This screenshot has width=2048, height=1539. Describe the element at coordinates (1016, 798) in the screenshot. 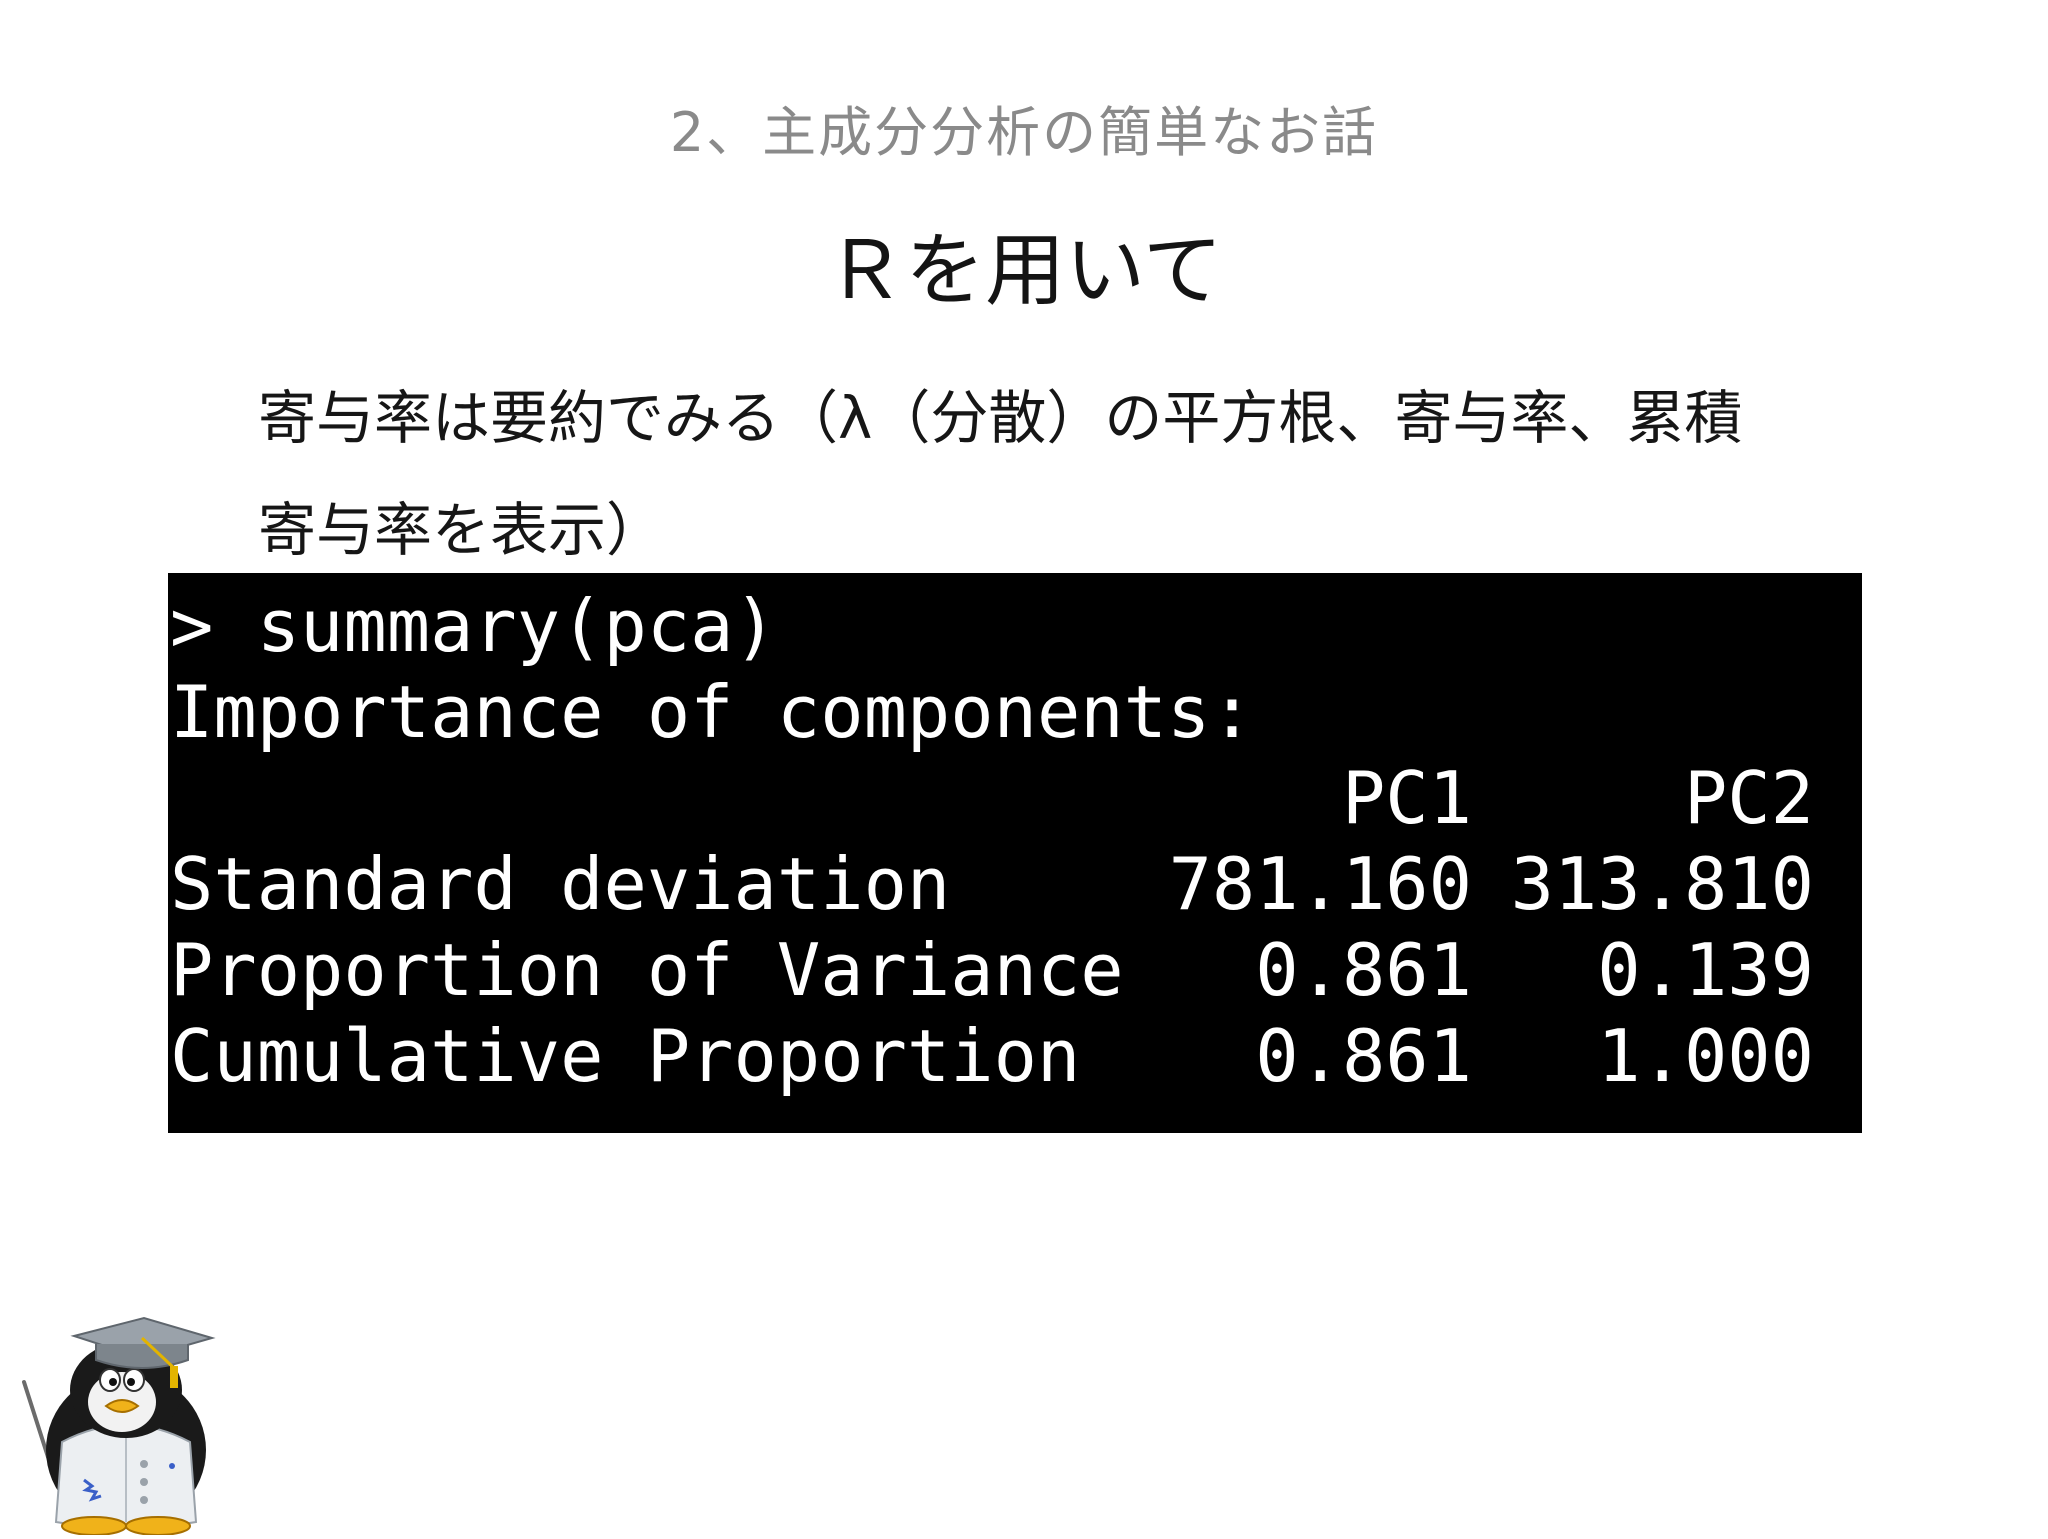

I see `console-column-header-row: PC1 PC2` at that location.